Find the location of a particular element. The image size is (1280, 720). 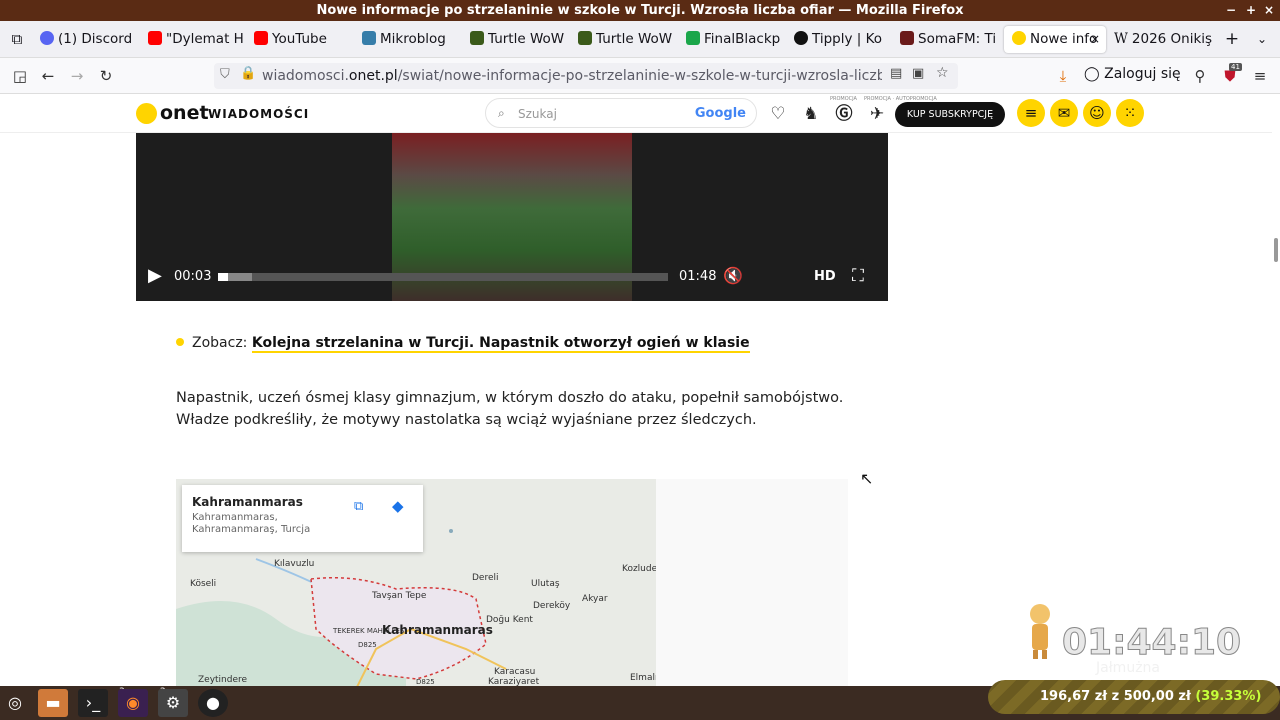

list-tabs-icon: ⌄ is located at coordinates (1262, 39).